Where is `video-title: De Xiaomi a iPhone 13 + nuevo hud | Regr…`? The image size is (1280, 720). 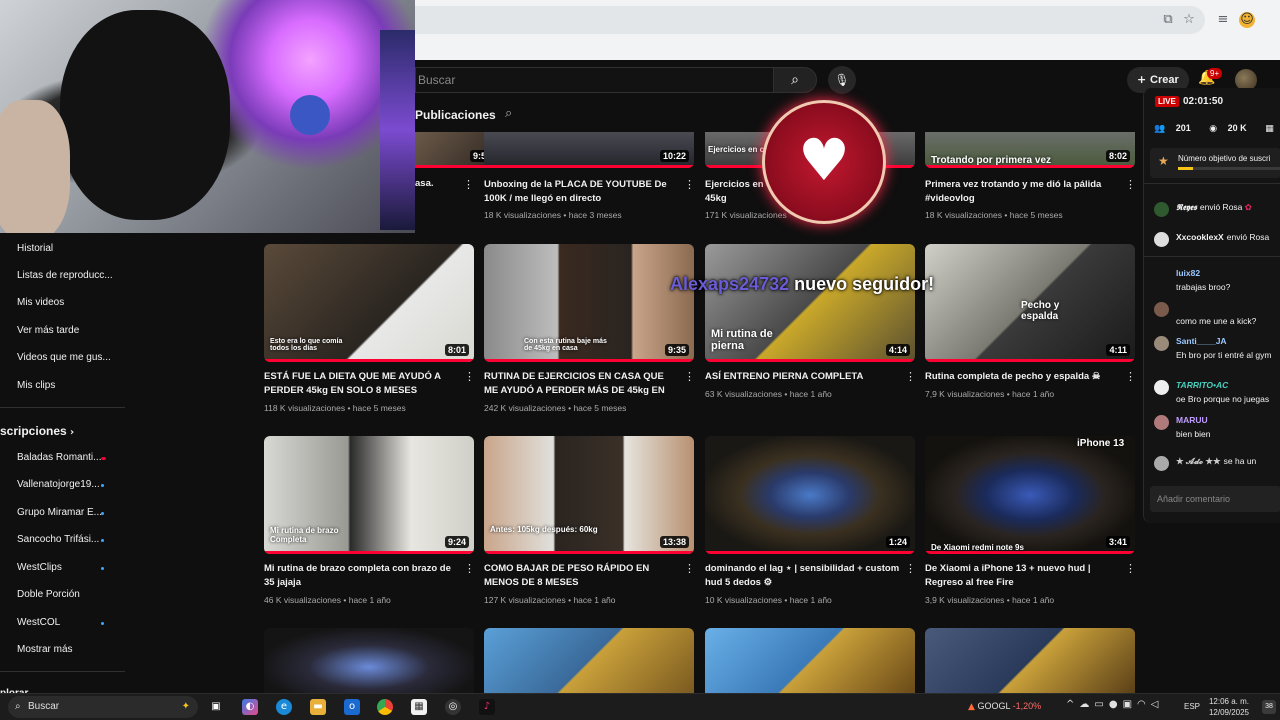
video-title: De Xiaomi a iPhone 13 + nuevo hud | Regr… is located at coordinates (1023, 576).